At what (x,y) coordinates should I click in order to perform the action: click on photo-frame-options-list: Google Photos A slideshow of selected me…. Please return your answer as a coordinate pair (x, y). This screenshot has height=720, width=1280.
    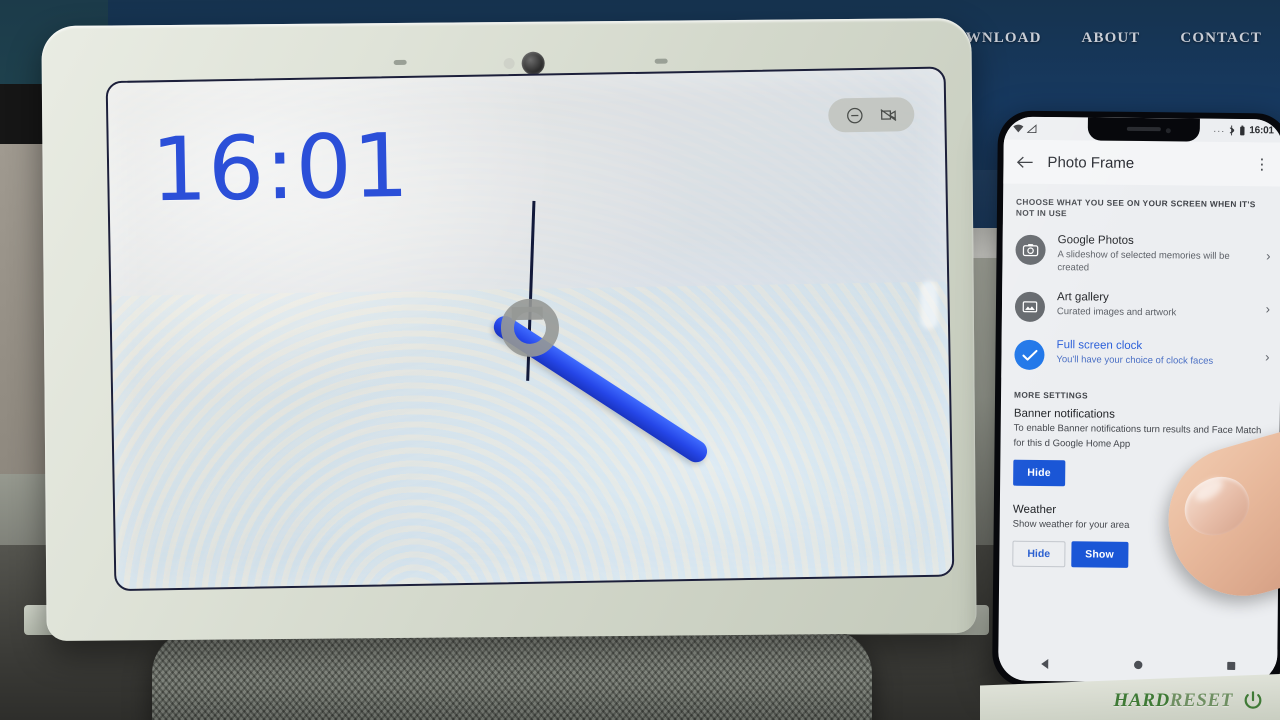
    Looking at the image, I should click on (1140, 302).